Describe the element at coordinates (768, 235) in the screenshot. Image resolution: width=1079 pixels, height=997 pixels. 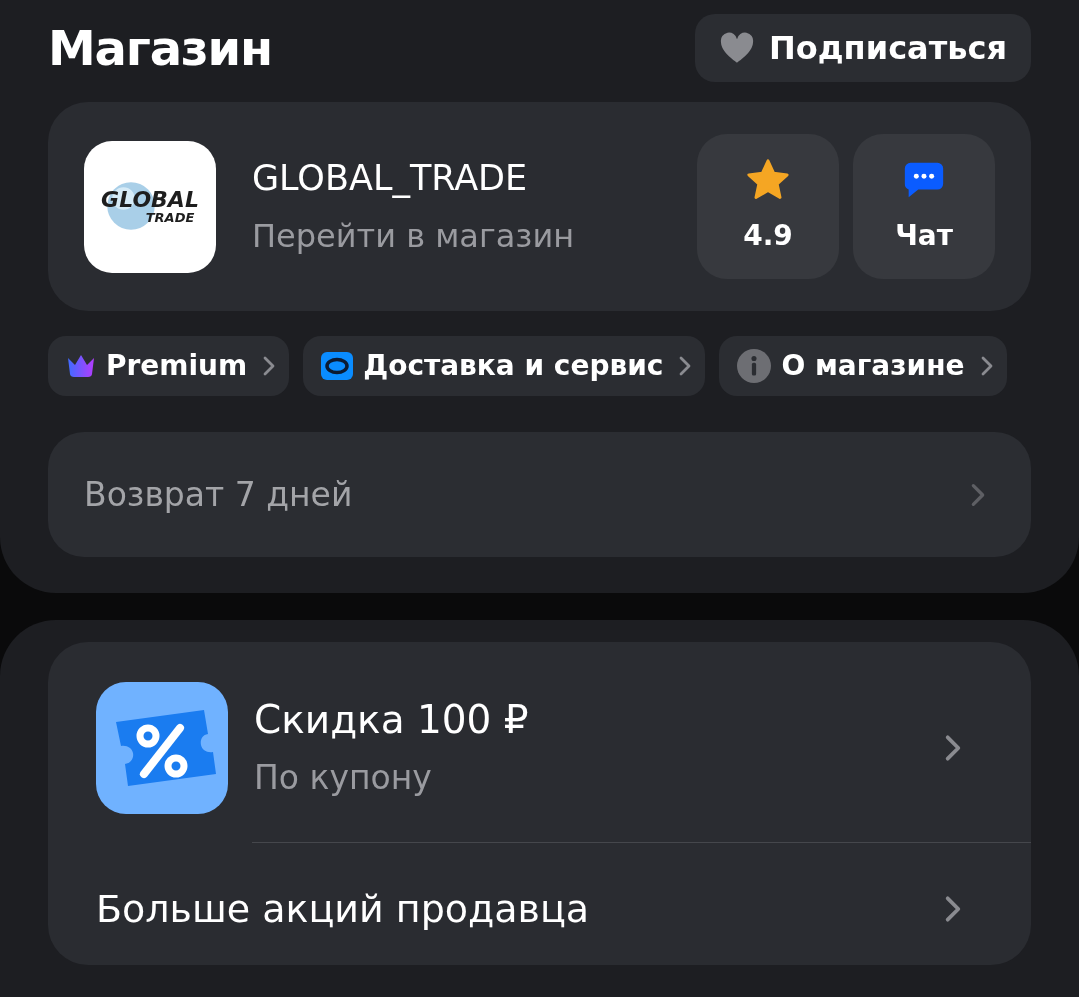
I see `rating-value: 4.9` at that location.